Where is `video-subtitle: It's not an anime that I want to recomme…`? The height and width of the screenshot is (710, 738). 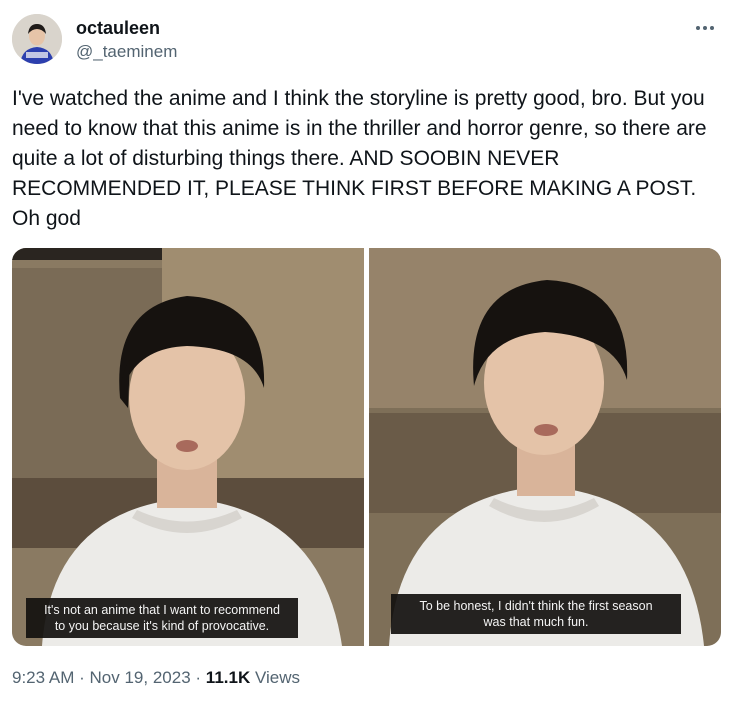
video-subtitle: It's not an anime that I want to recomme… is located at coordinates (162, 618).